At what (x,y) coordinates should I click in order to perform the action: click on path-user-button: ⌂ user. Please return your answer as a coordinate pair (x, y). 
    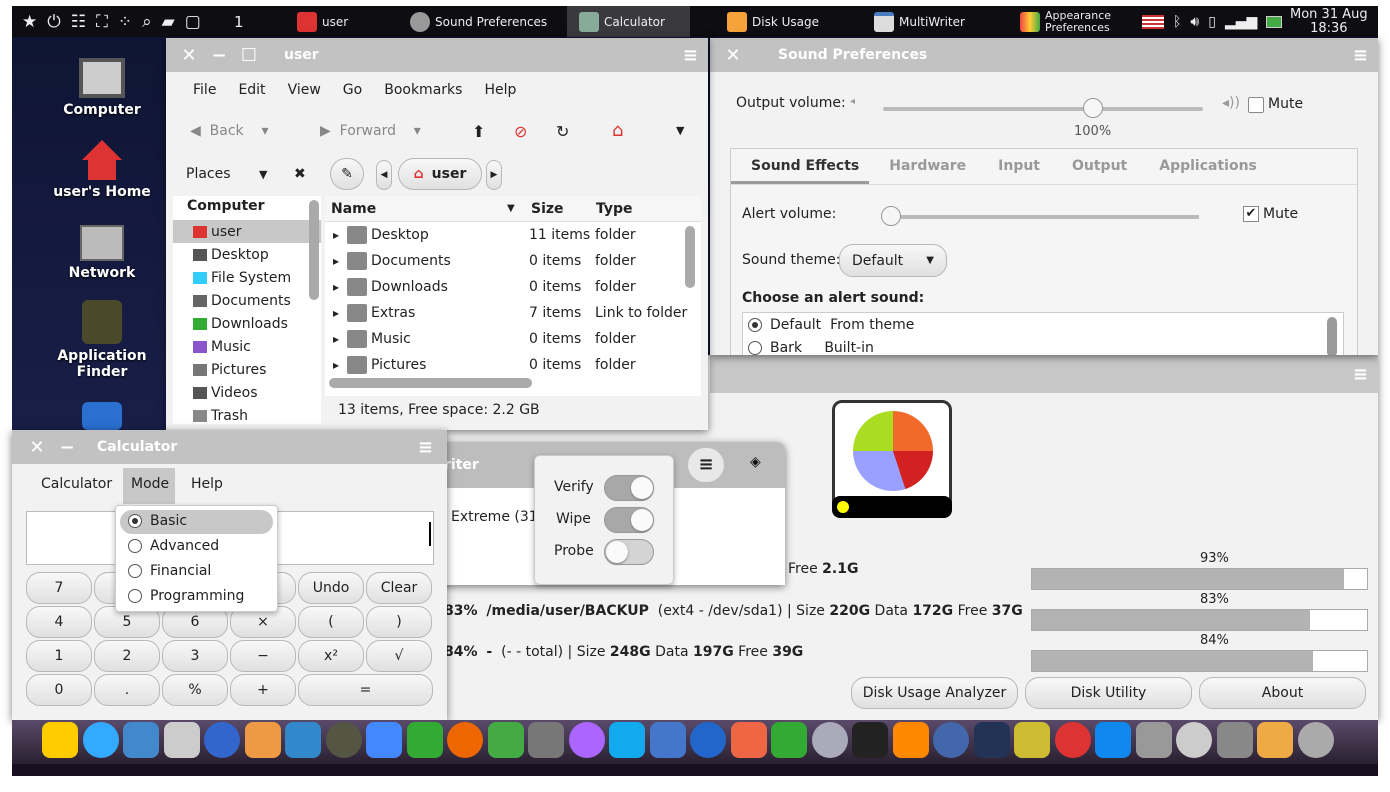
    Looking at the image, I should click on (440, 174).